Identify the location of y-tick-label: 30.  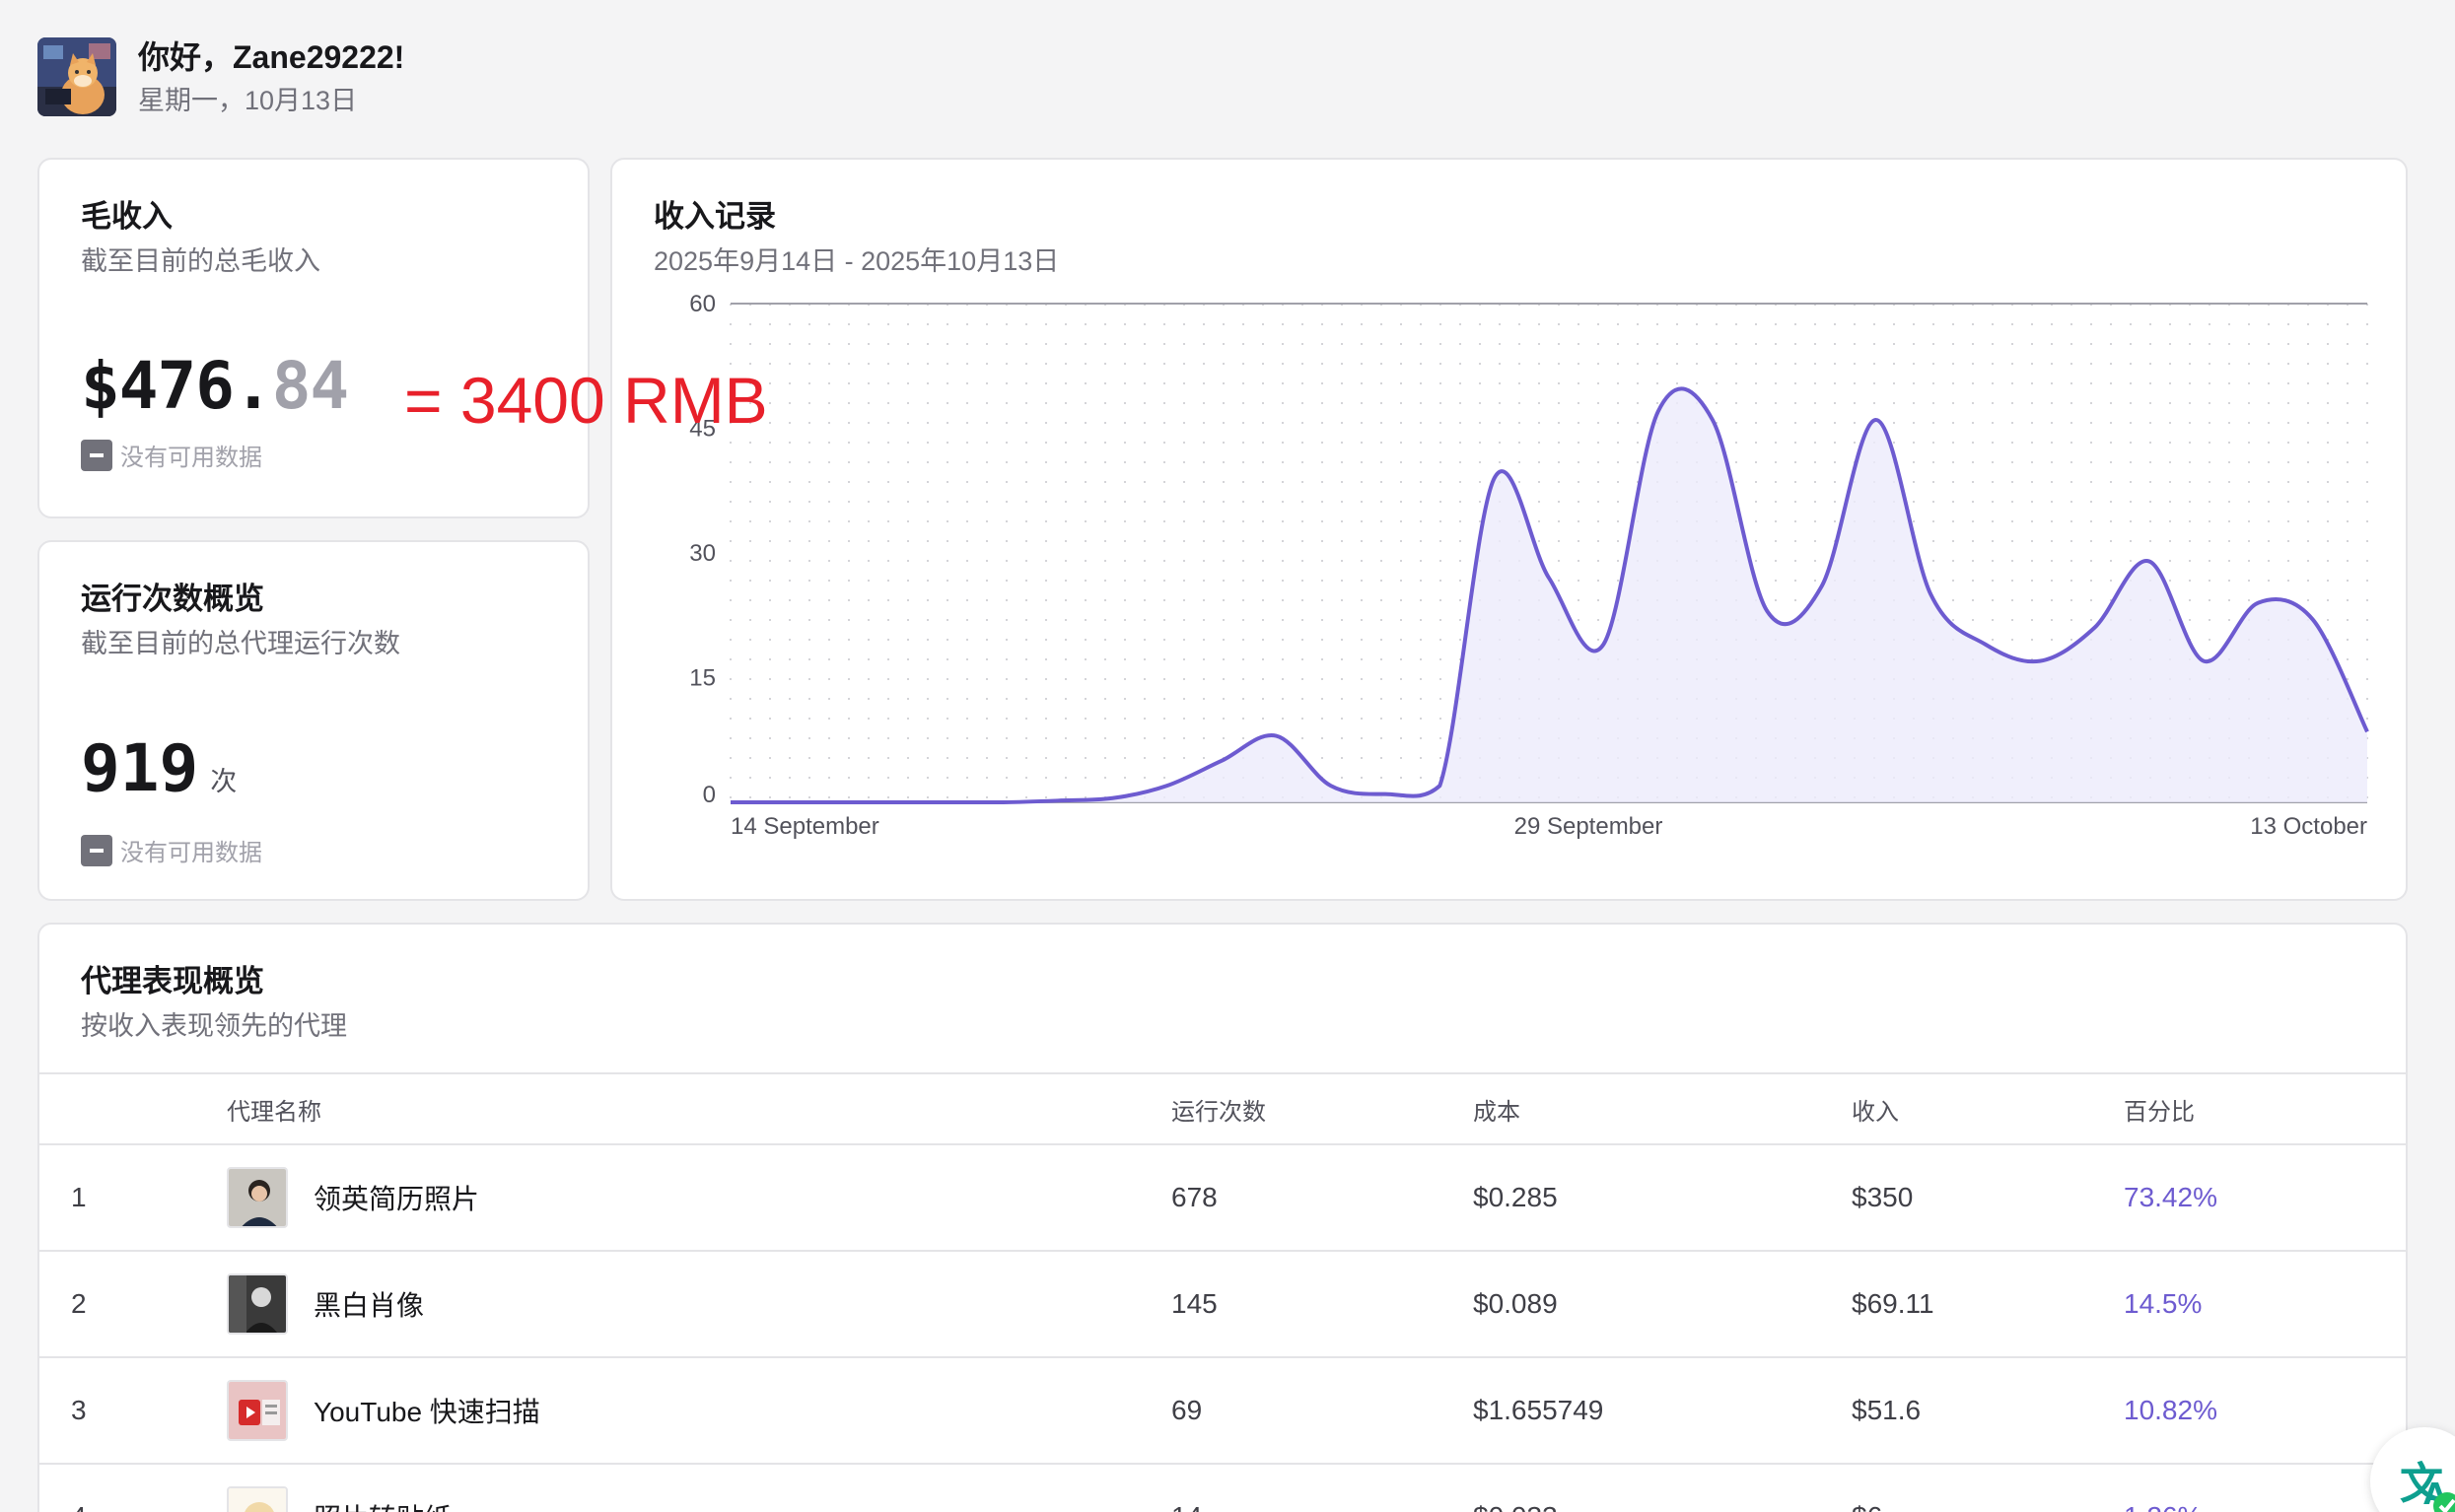
(702, 553).